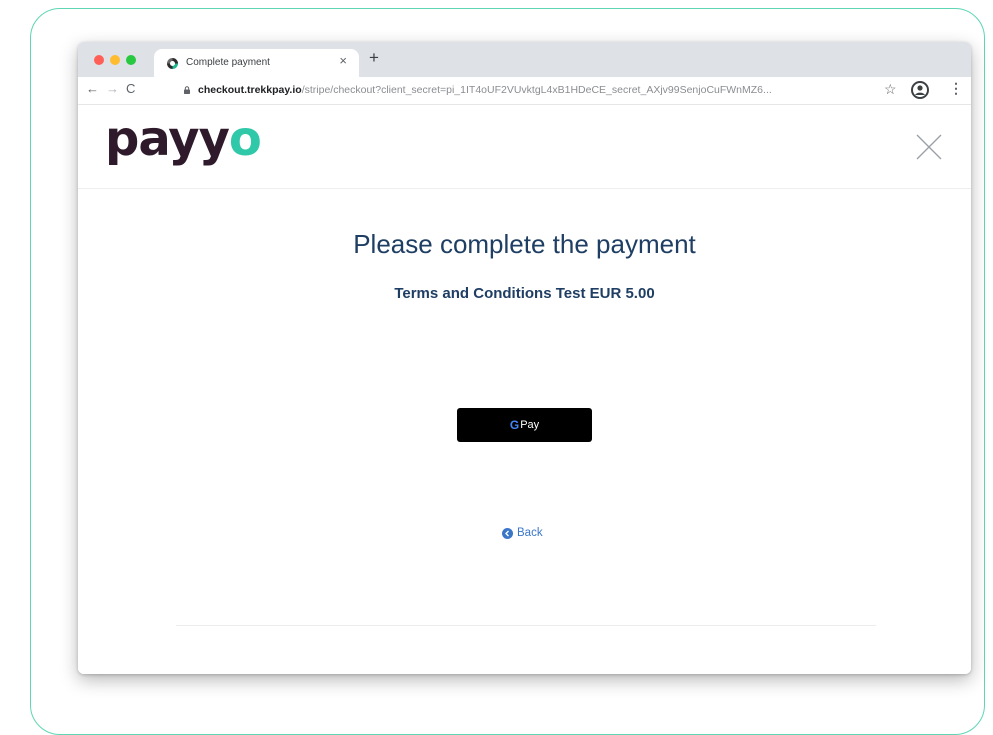  I want to click on minimize-window-icon, so click(115, 60).